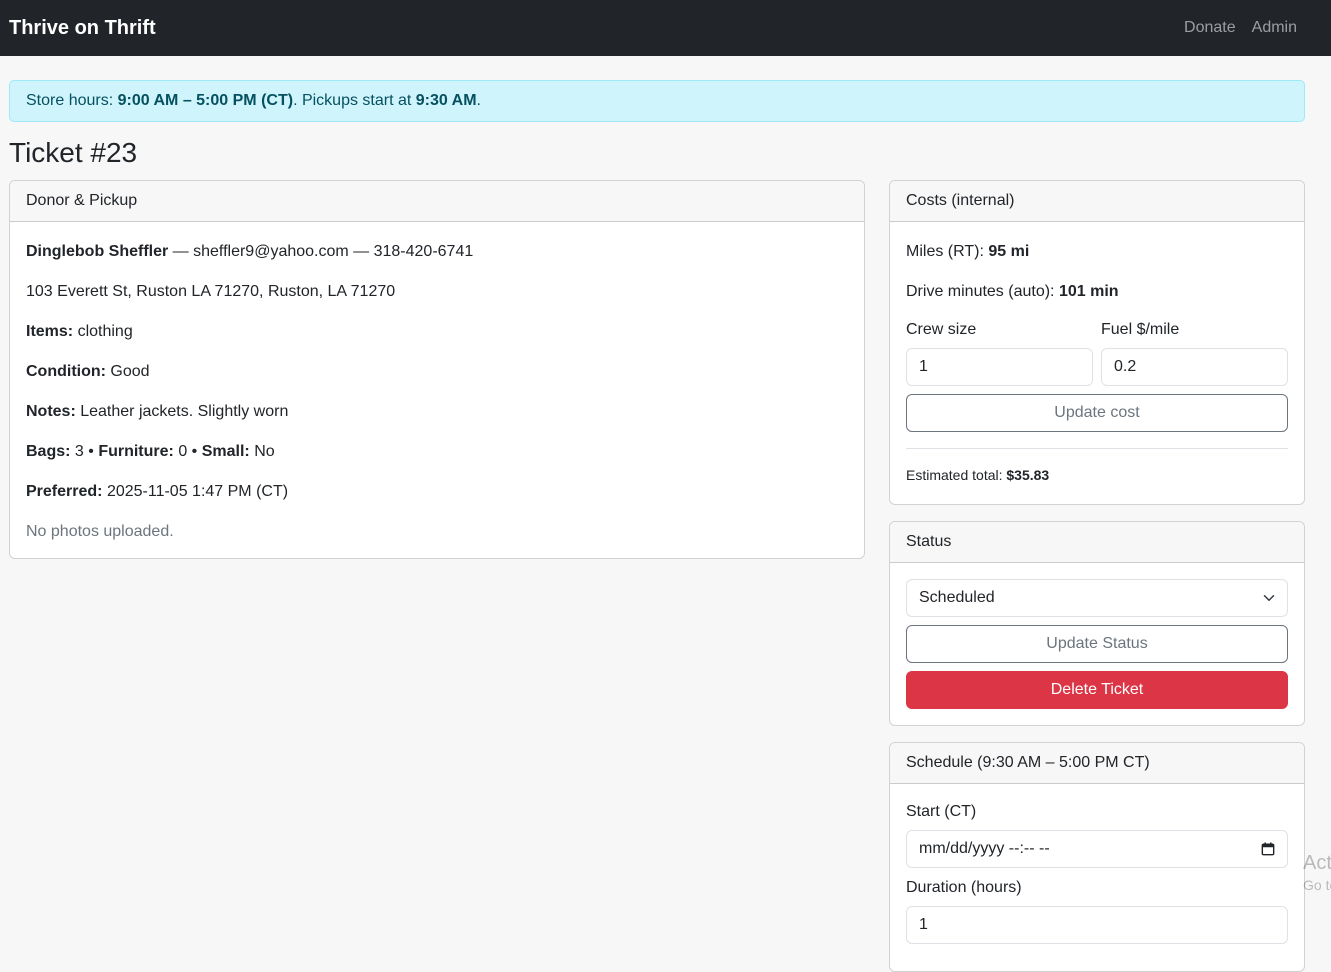 The height and width of the screenshot is (972, 1331). Describe the element at coordinates (1097, 413) in the screenshot. I see `update-cost-button: Update cost` at that location.